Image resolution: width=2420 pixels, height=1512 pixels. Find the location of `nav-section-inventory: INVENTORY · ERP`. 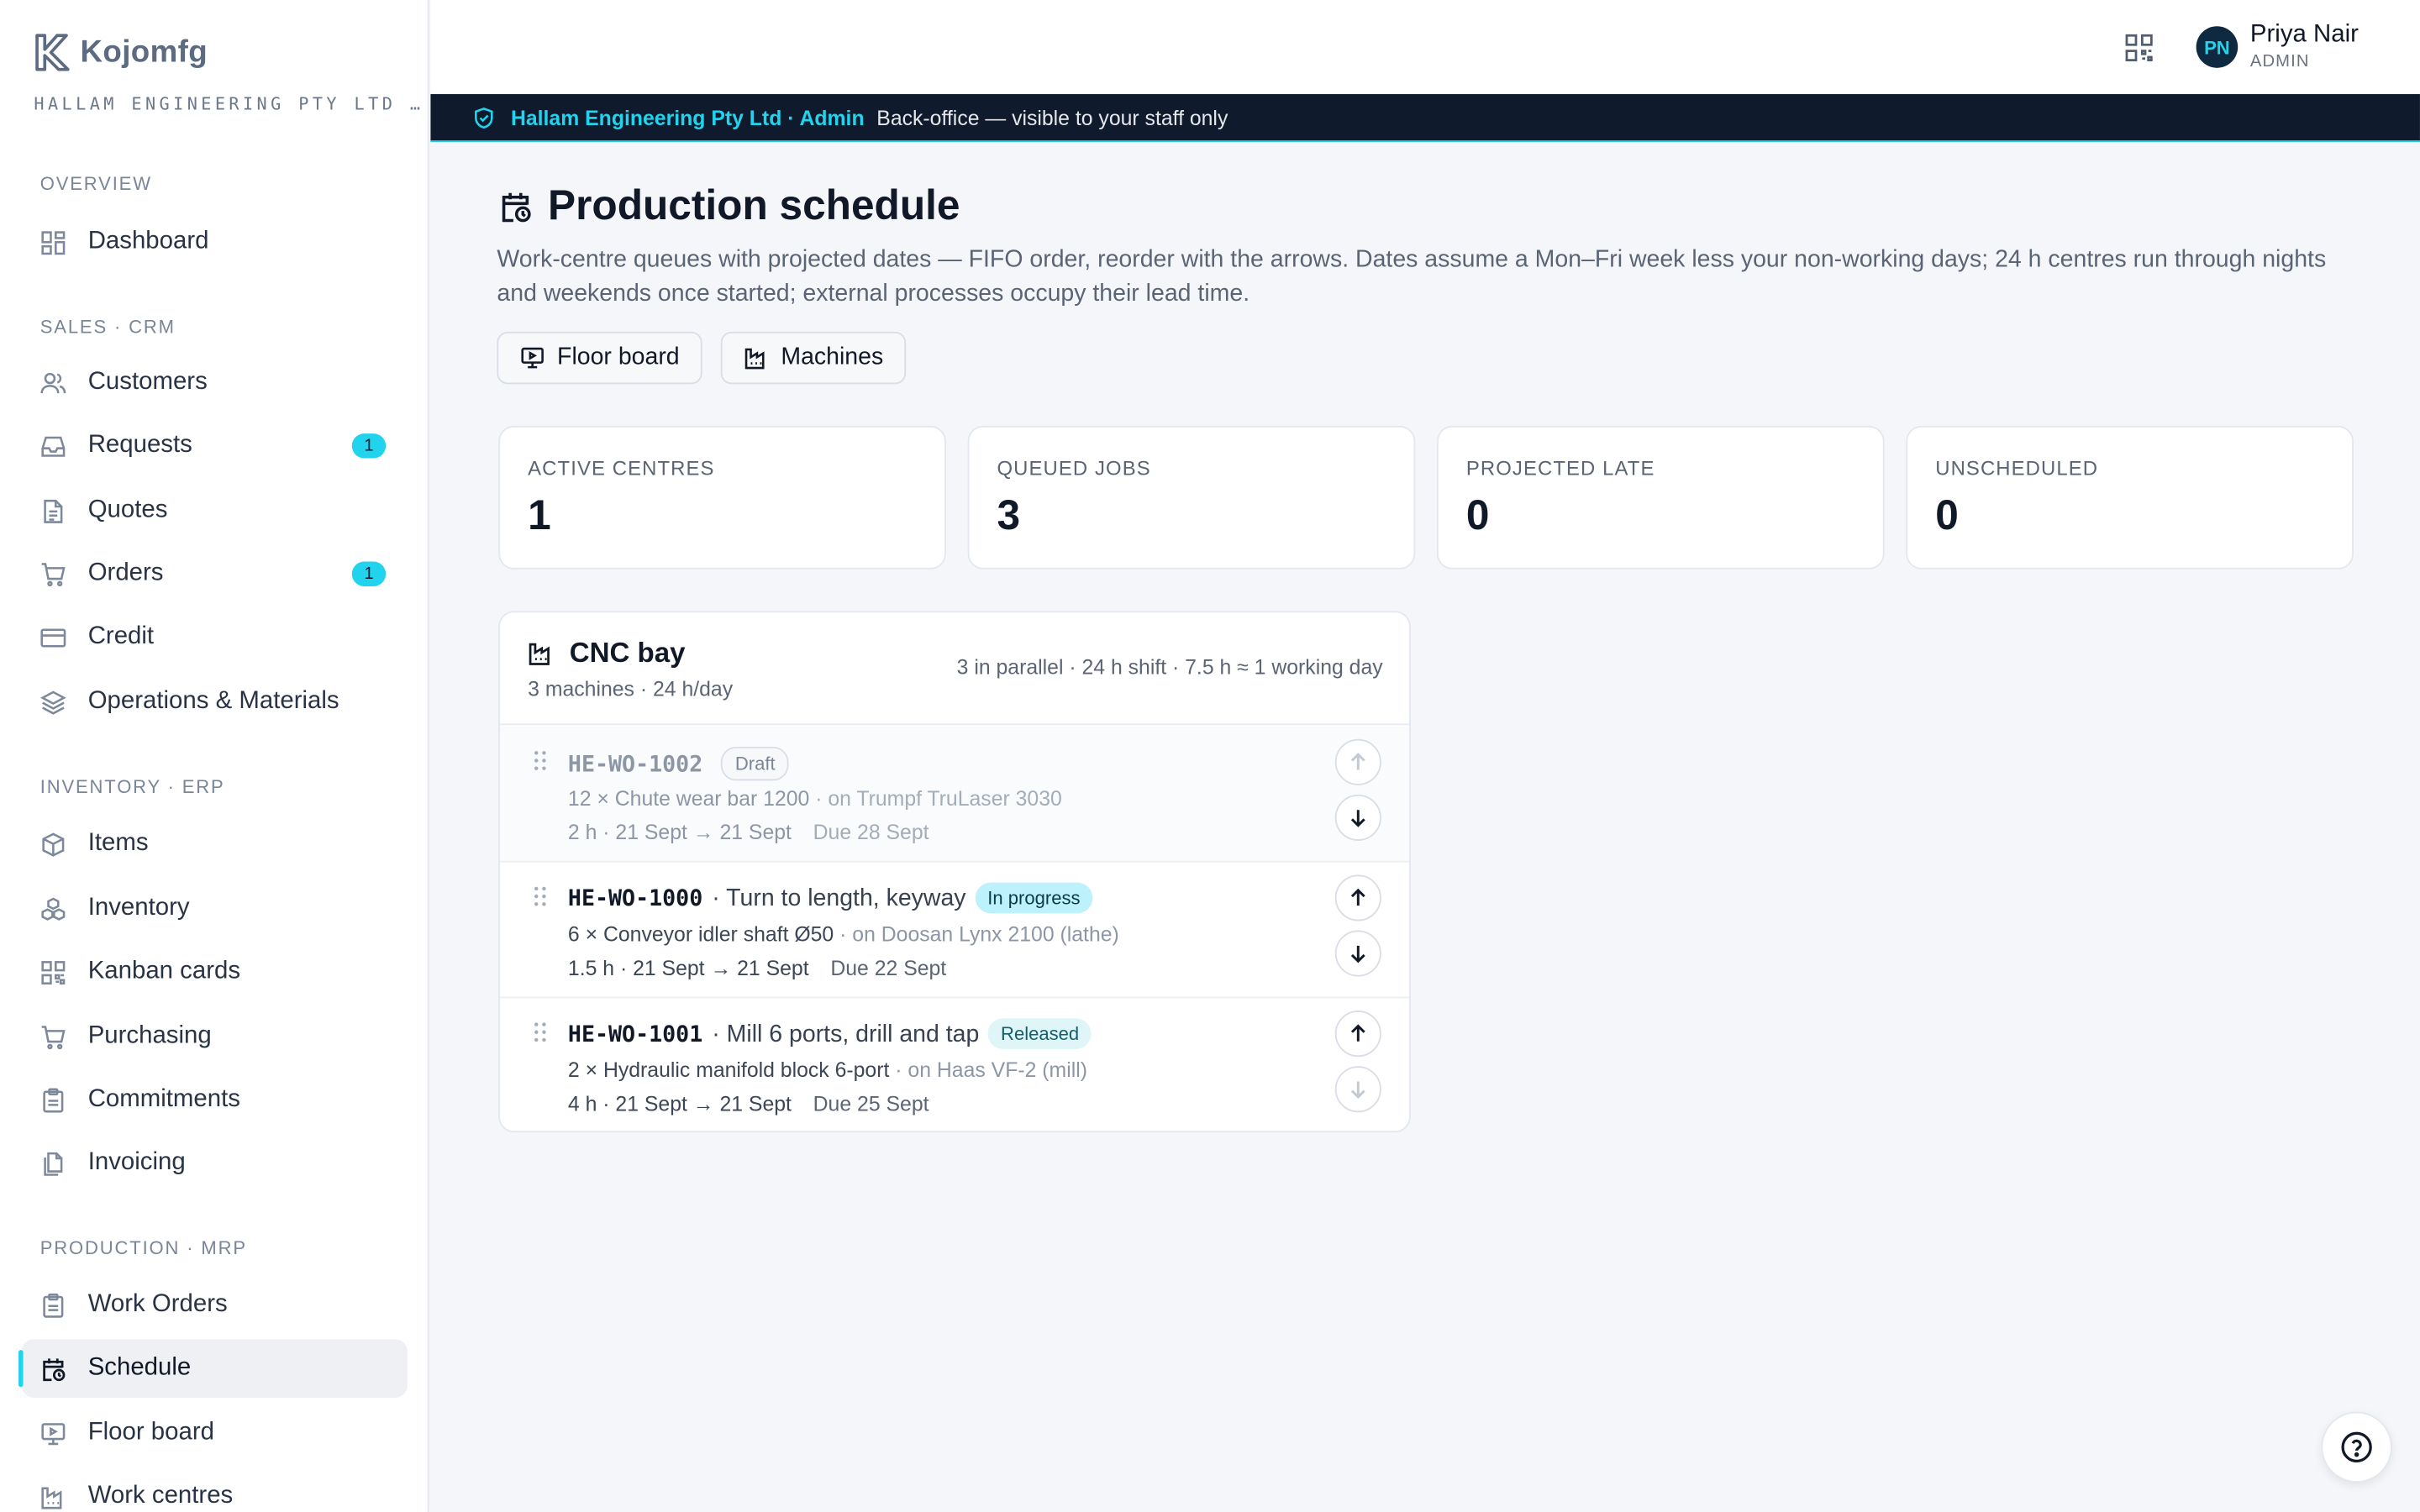

nav-section-inventory: INVENTORY · ERP is located at coordinates (132, 786).